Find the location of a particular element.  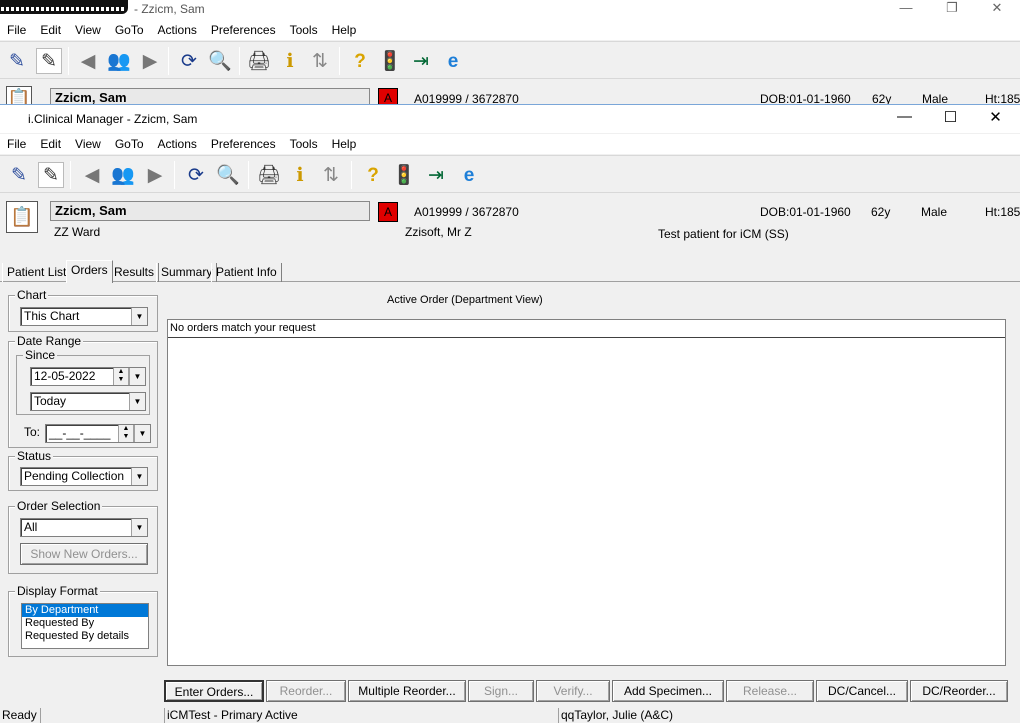

forward-arrow-icon: ▶ is located at coordinates (155, 175).